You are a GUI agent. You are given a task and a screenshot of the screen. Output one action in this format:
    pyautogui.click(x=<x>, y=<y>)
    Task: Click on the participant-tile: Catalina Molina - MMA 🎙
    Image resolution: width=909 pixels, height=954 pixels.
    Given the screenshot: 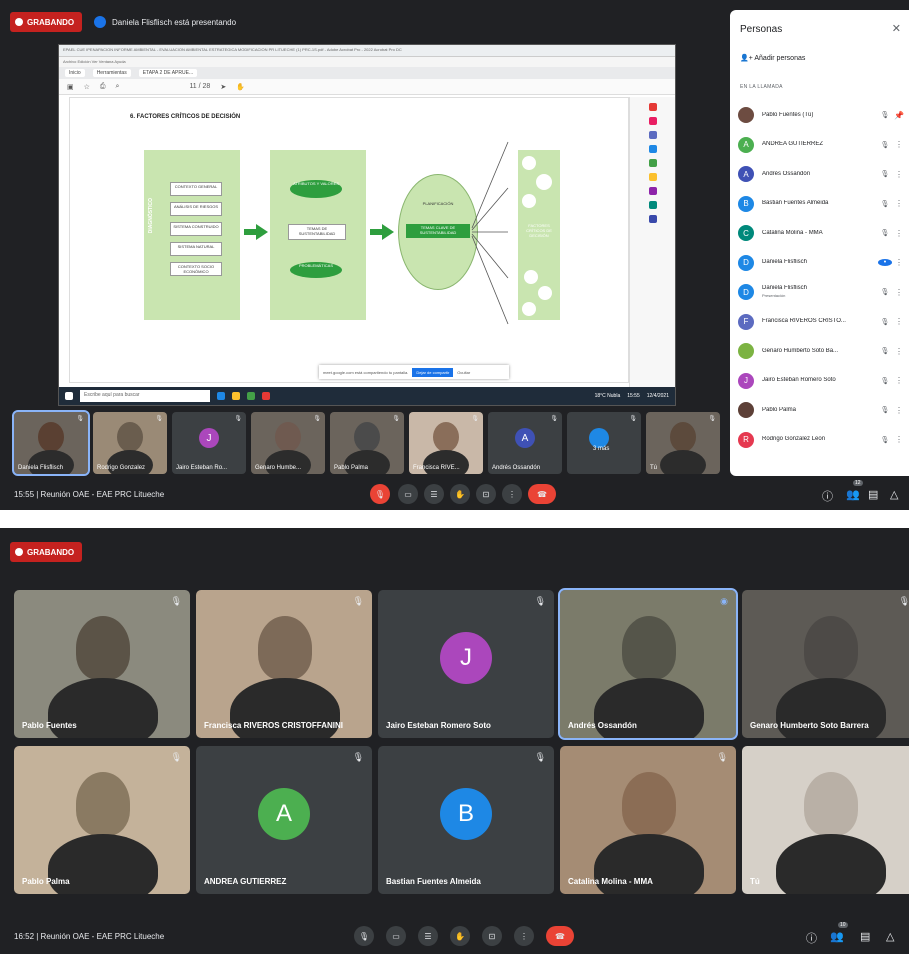 What is the action you would take?
    pyautogui.click(x=648, y=820)
    